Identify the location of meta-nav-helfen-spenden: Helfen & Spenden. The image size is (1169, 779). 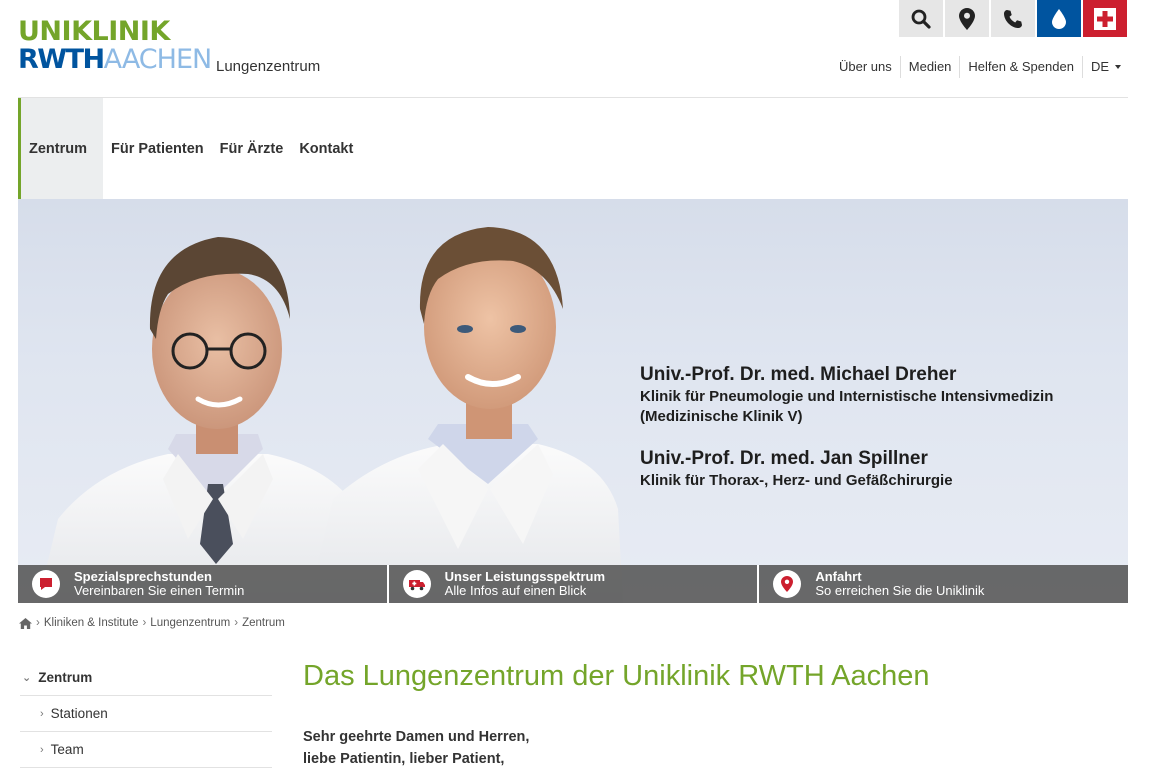
(1020, 67).